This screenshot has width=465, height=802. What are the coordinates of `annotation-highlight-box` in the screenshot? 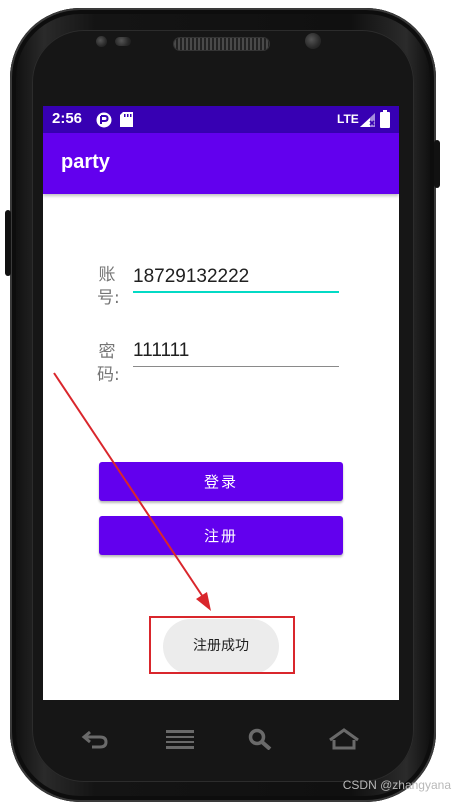 It's located at (222, 645).